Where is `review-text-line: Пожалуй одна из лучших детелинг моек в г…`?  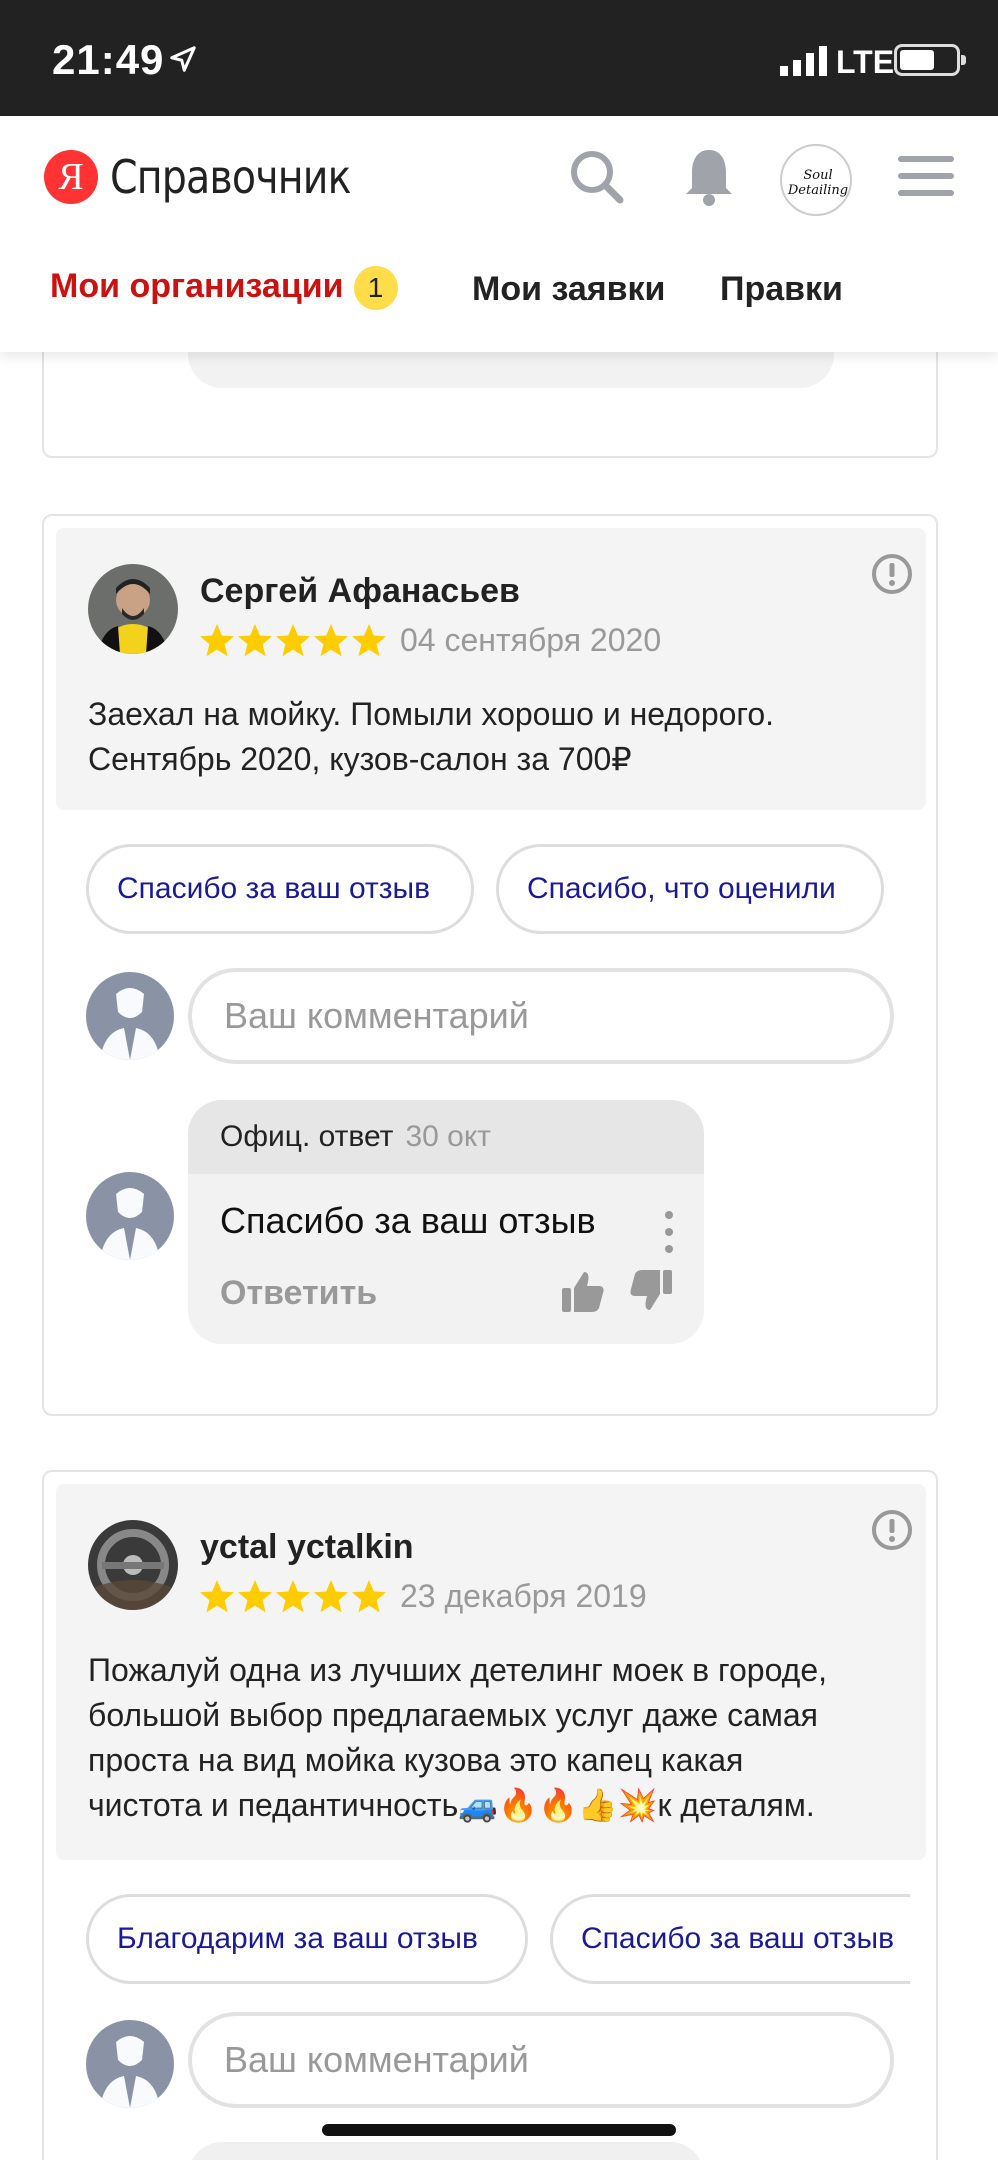
review-text-line: Пожалуй одна из лучших детелинг моек в г… is located at coordinates (458, 1670).